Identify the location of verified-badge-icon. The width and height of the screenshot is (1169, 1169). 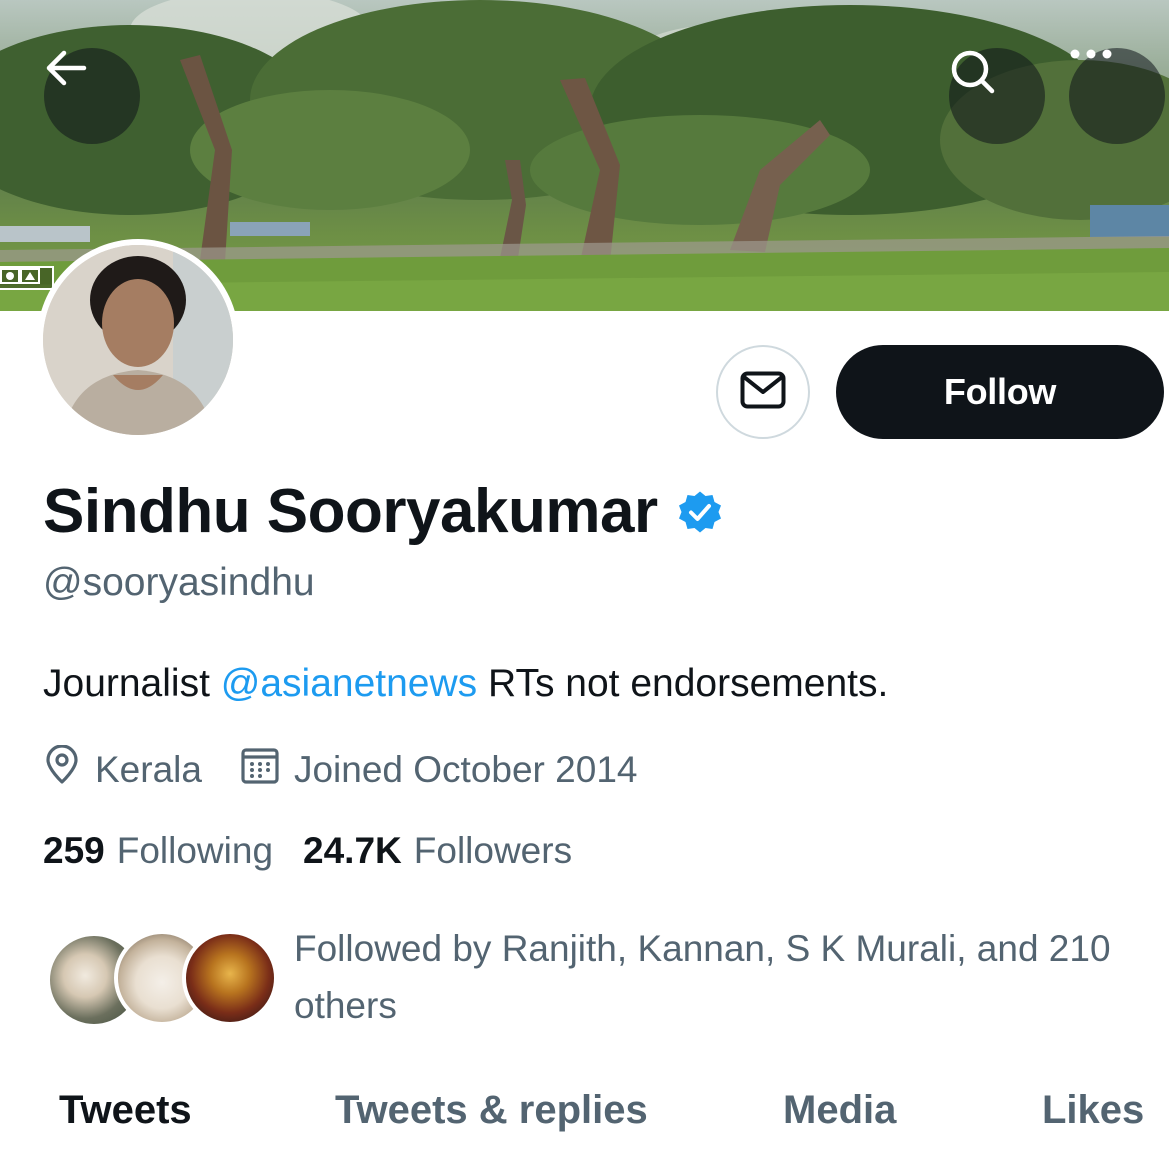
(700, 512).